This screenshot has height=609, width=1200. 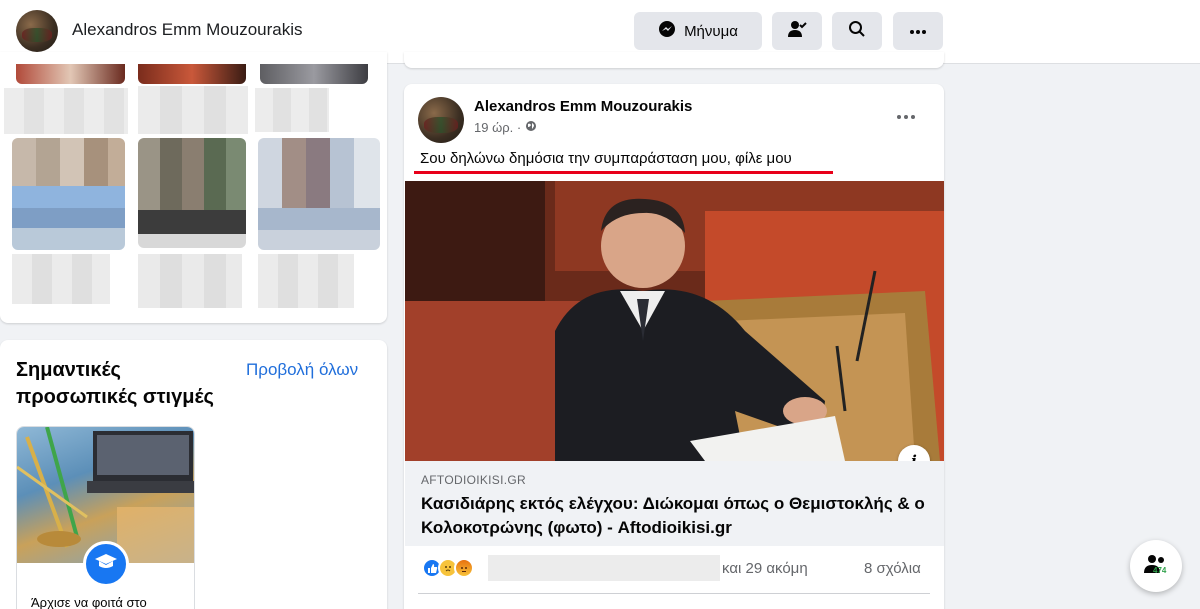 What do you see at coordinates (604, 568) in the screenshot?
I see `reactors-names-blurred` at bounding box center [604, 568].